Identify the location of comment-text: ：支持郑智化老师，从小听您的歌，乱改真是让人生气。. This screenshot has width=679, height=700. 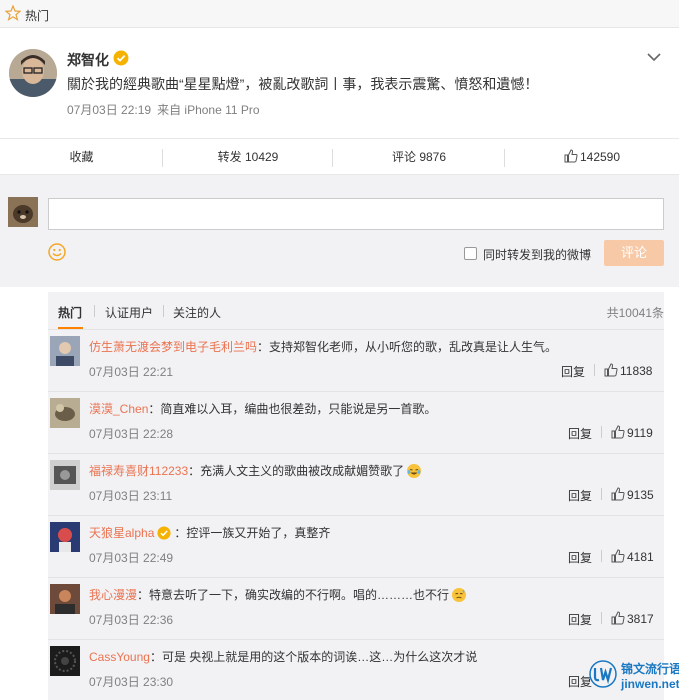
(407, 347).